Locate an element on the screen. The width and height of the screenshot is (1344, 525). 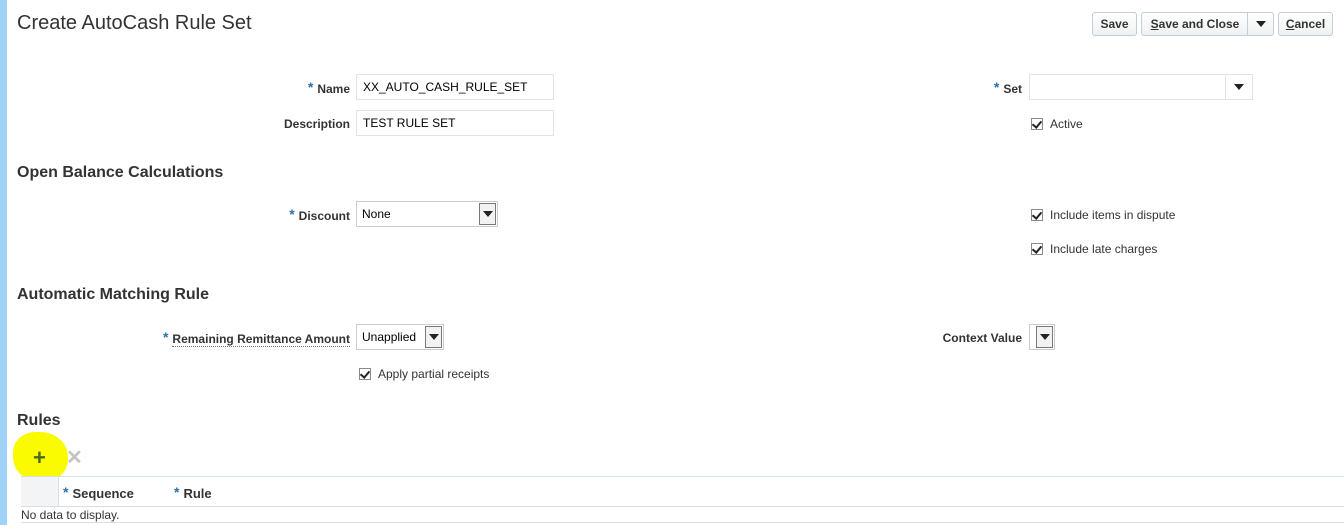
include-dispute-label: Include items in dispute is located at coordinates (1113, 215).